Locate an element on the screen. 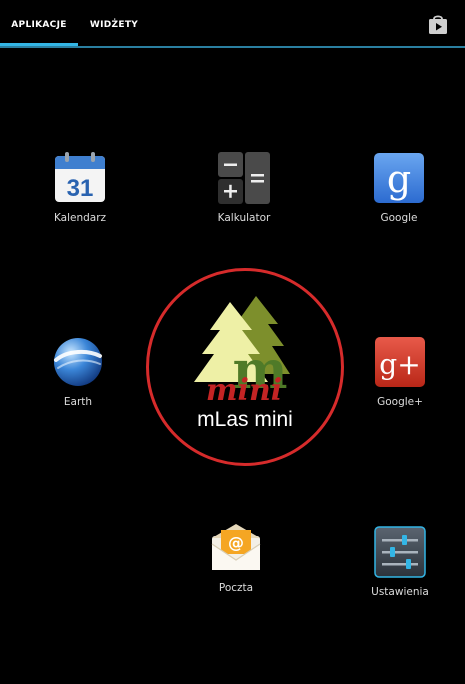 This screenshot has width=465, height=684. app-label-google: Google is located at coordinates (399, 218).